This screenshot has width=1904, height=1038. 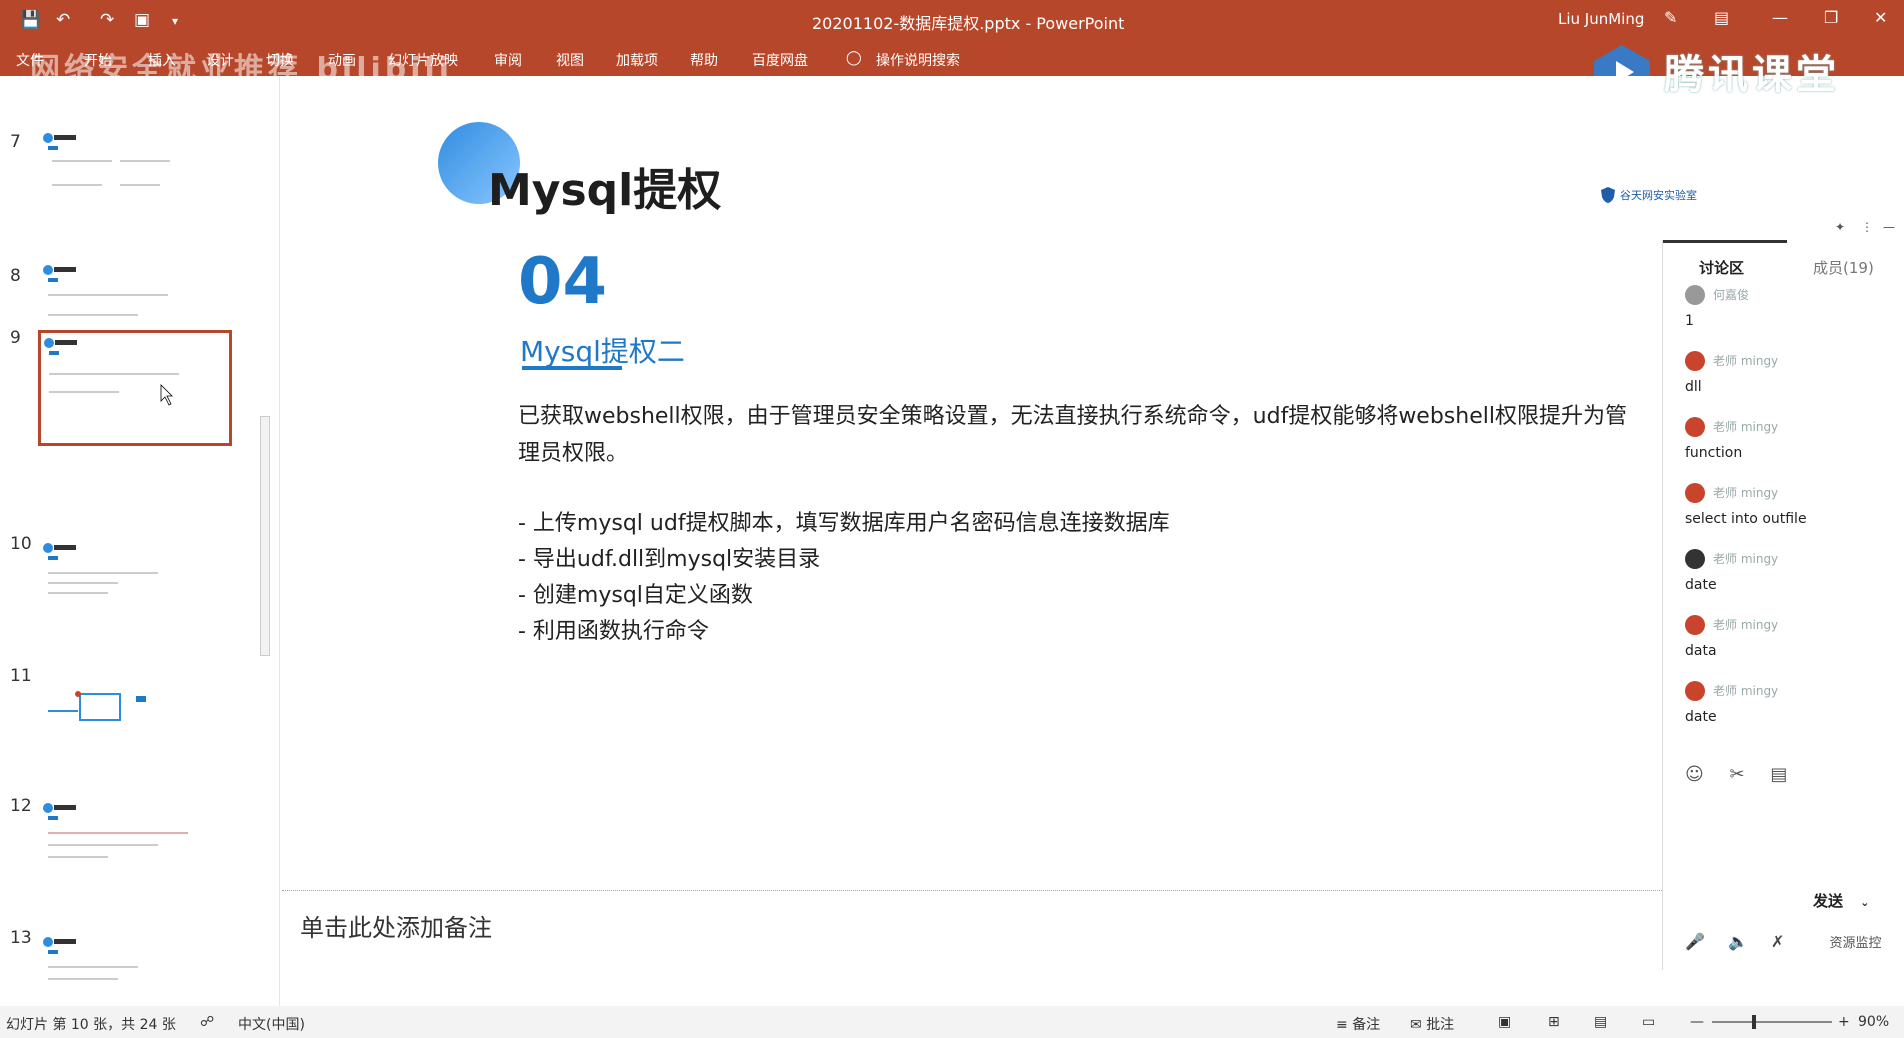 What do you see at coordinates (15, 142) in the screenshot?
I see `thumb-number: 7` at bounding box center [15, 142].